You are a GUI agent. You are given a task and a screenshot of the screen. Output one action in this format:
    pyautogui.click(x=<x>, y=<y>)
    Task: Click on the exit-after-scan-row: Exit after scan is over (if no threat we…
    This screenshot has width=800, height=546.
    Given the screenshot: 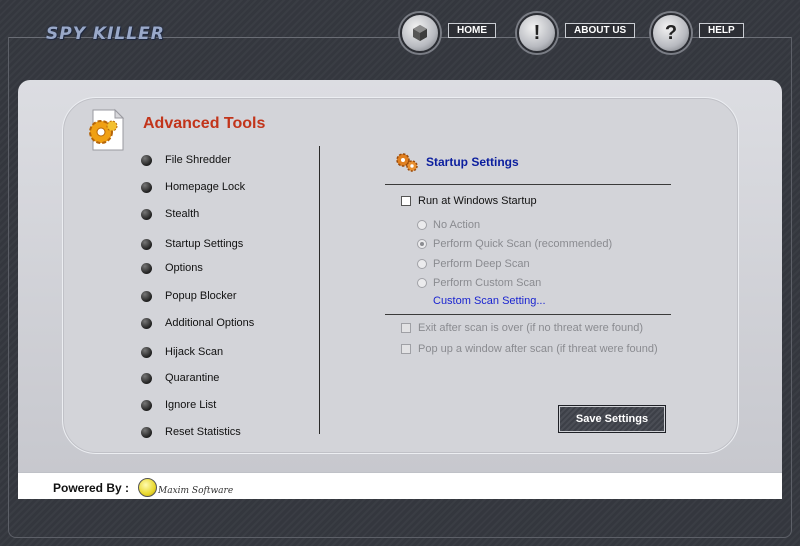 What is the action you would take?
    pyautogui.click(x=522, y=328)
    